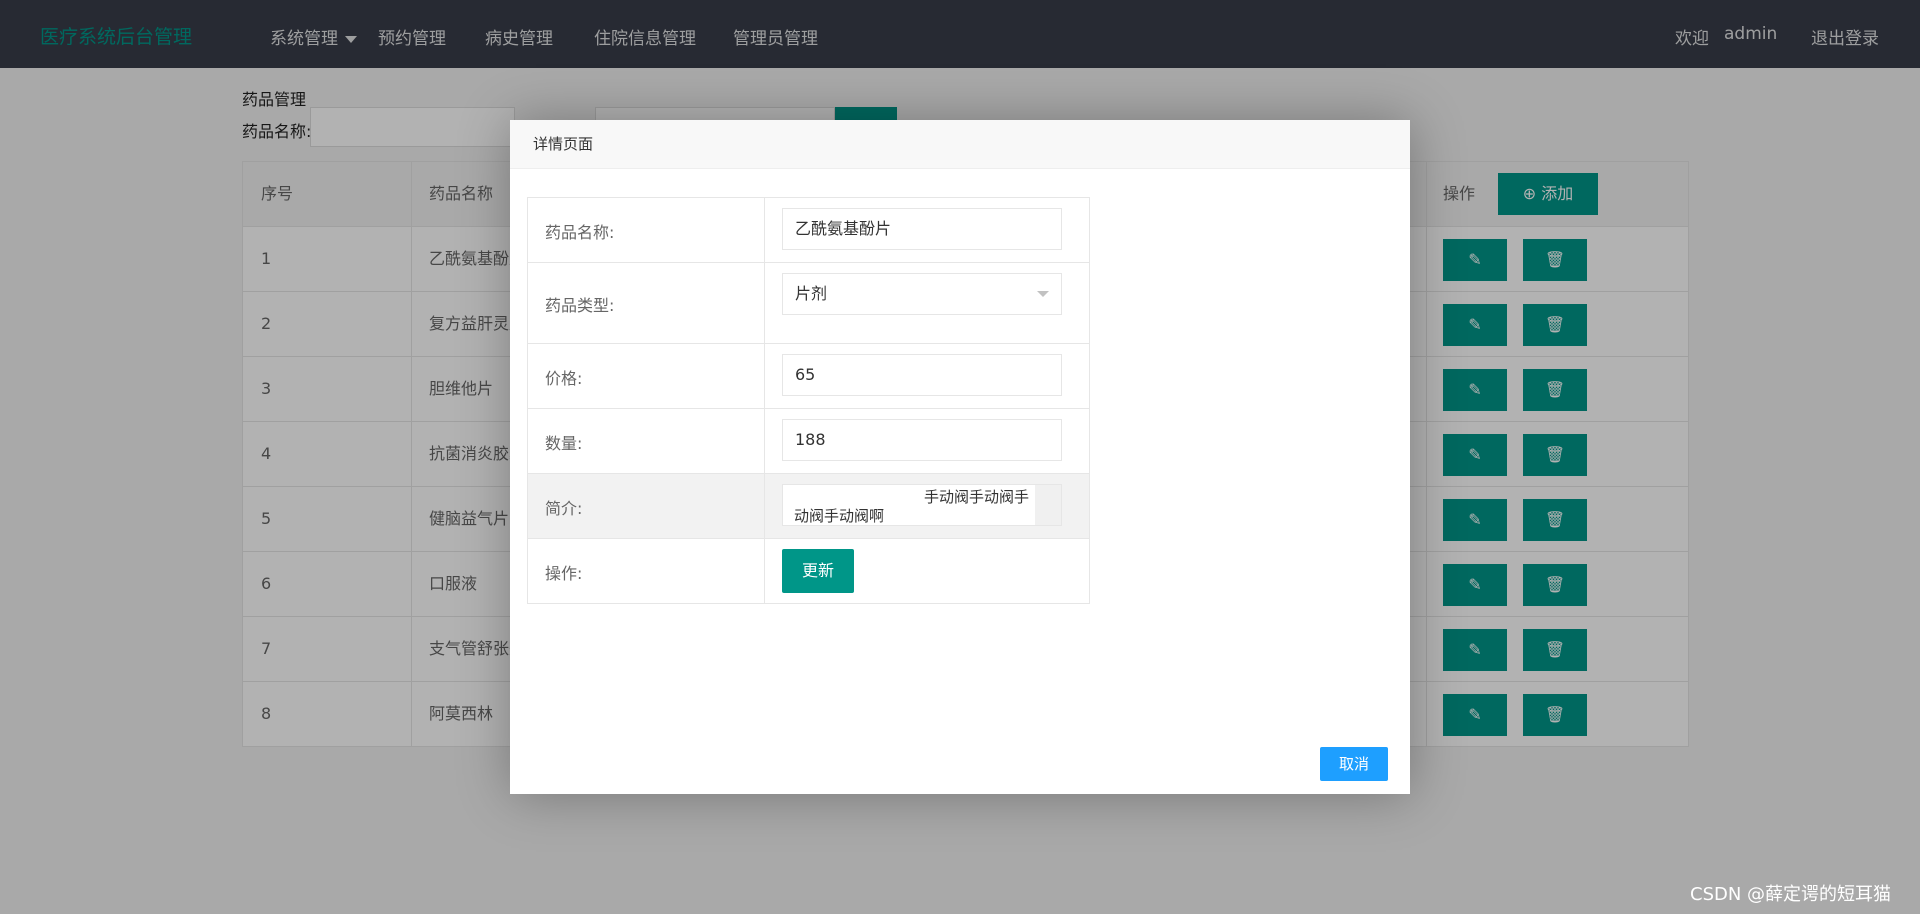  I want to click on detail-form: 药品名称: 乙酰氨基酚片 药品类型: 片剂 价格: 65 数量: 188 简介:, so click(808, 400).